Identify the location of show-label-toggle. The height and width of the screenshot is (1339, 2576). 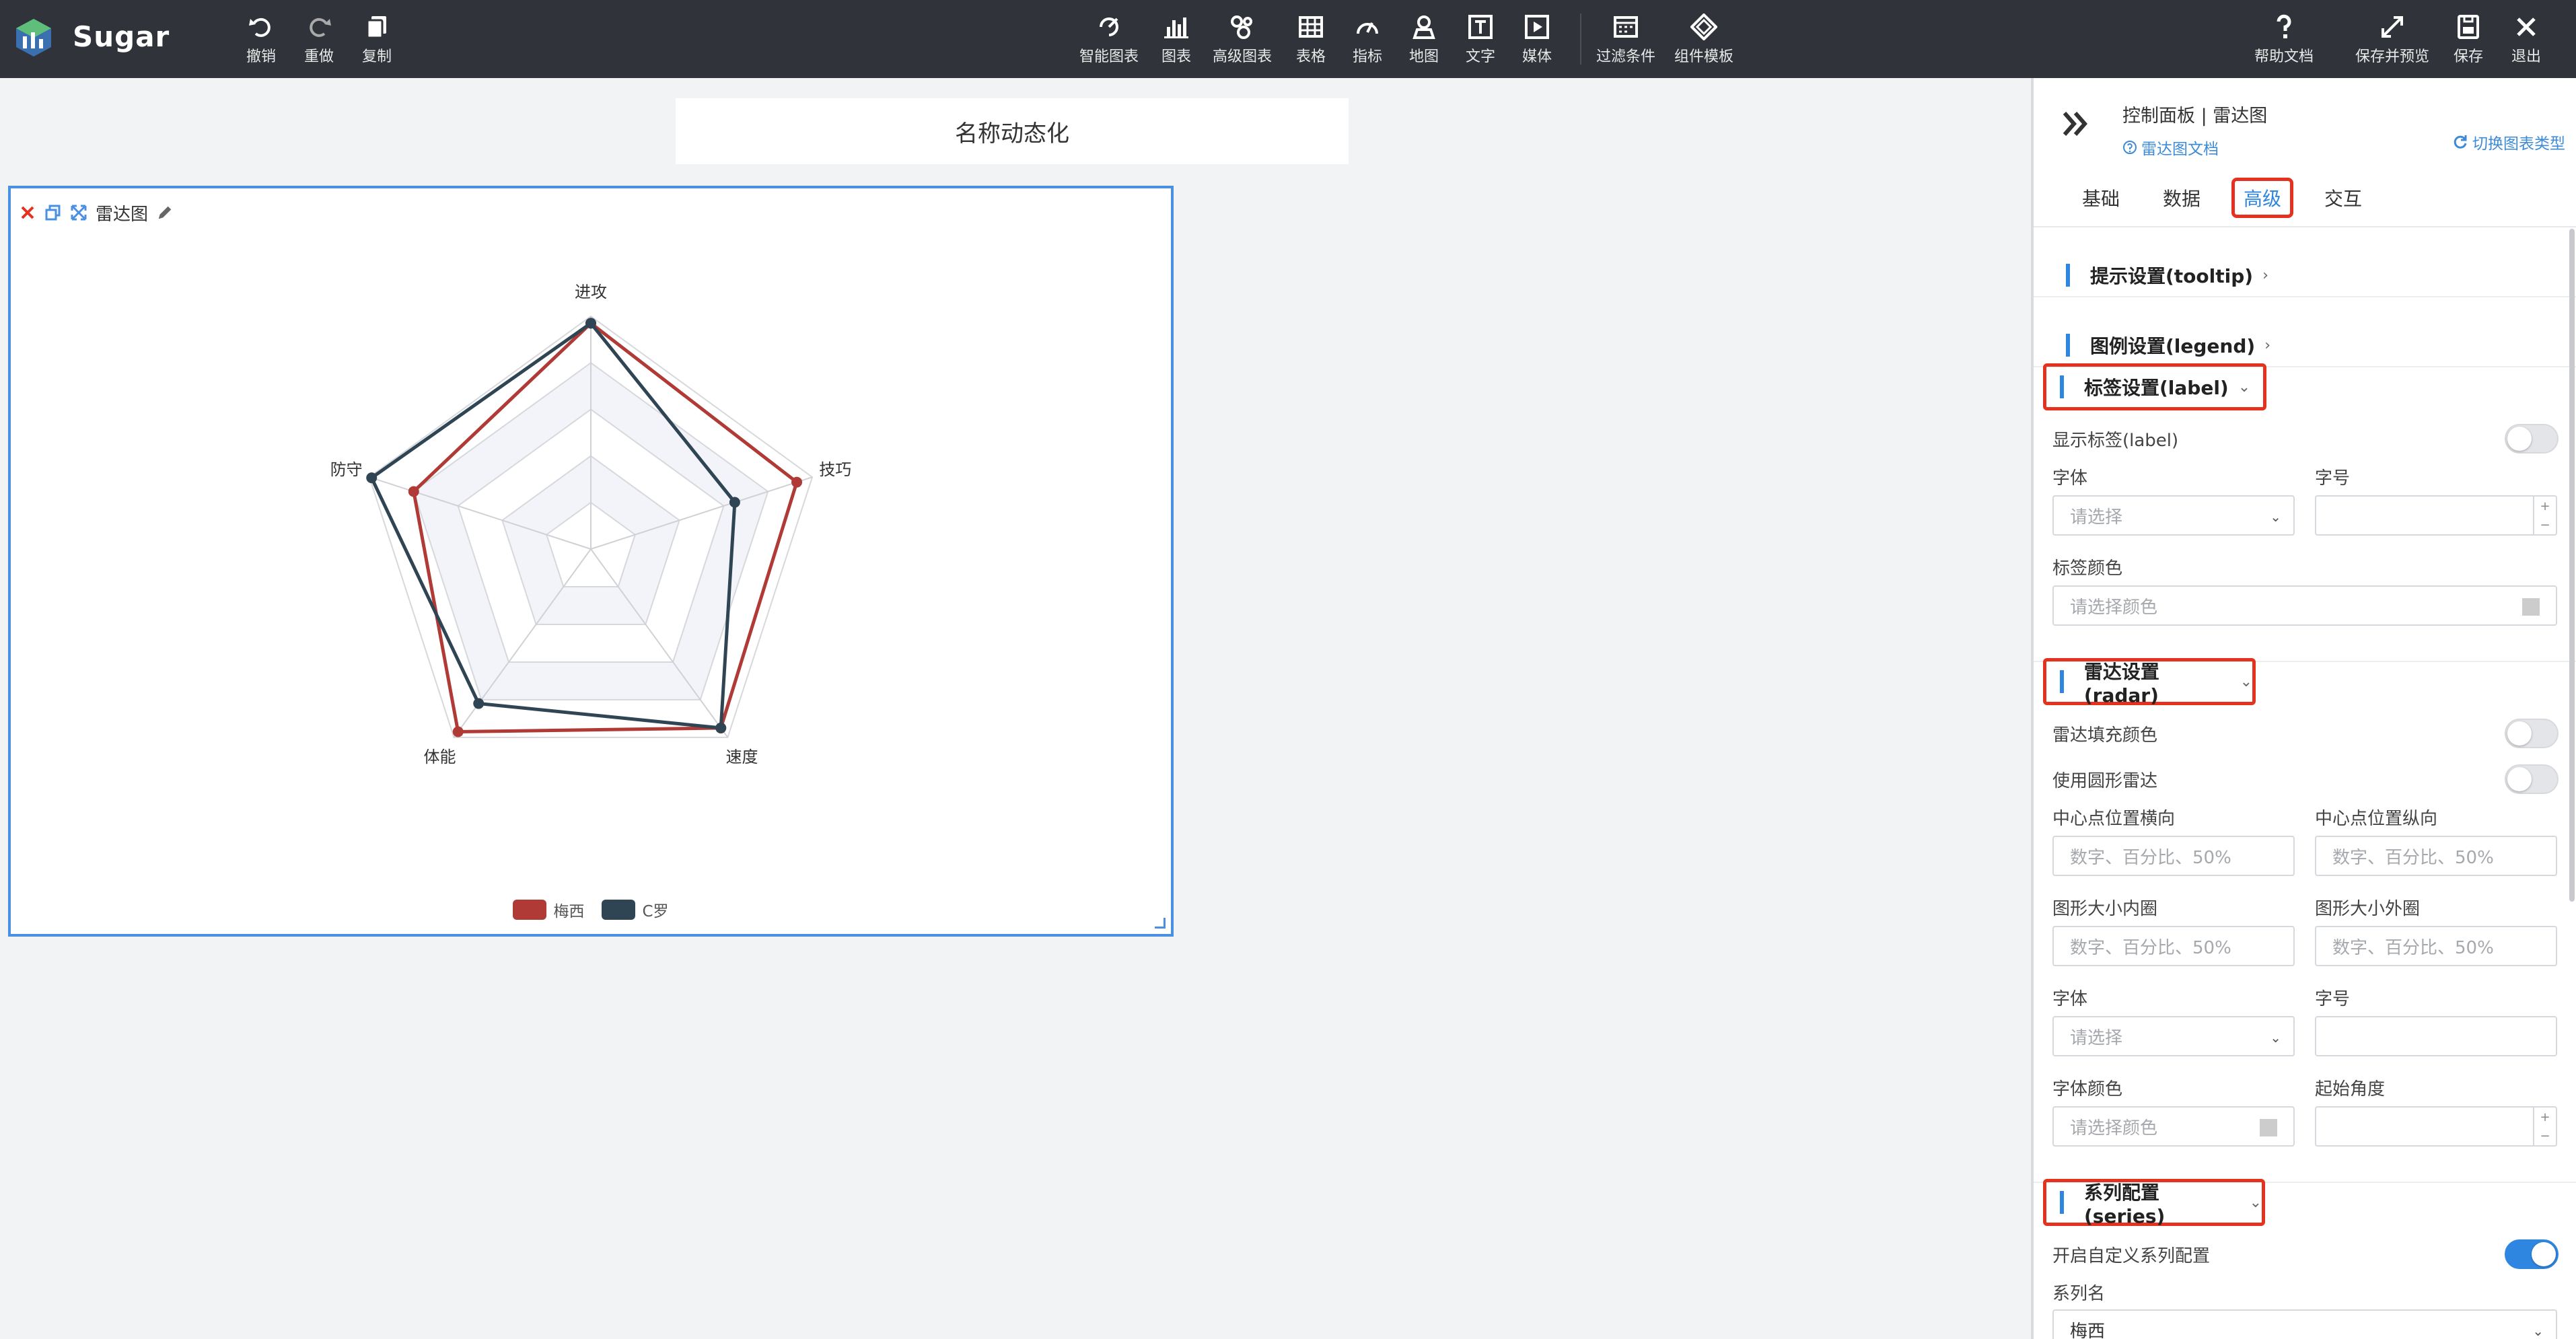
(2532, 439).